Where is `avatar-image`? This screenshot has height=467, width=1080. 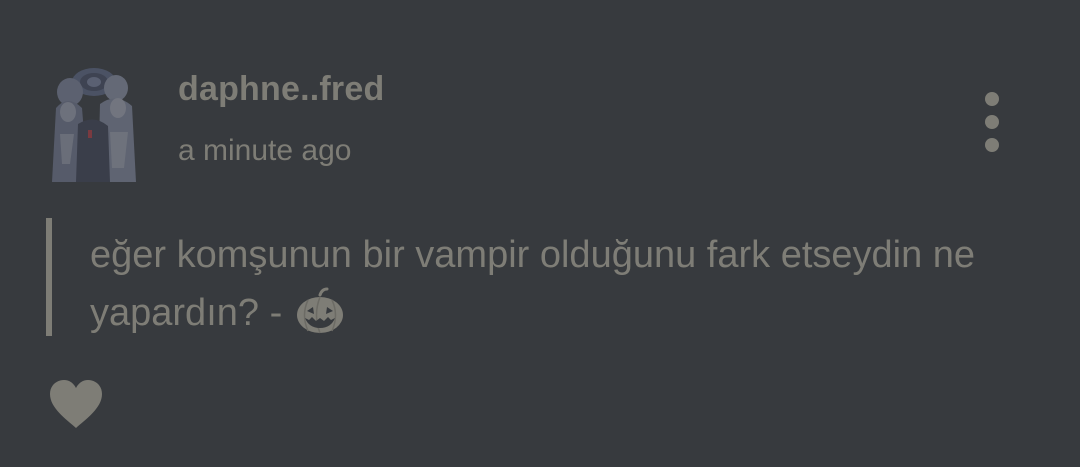 avatar-image is located at coordinates (94, 125).